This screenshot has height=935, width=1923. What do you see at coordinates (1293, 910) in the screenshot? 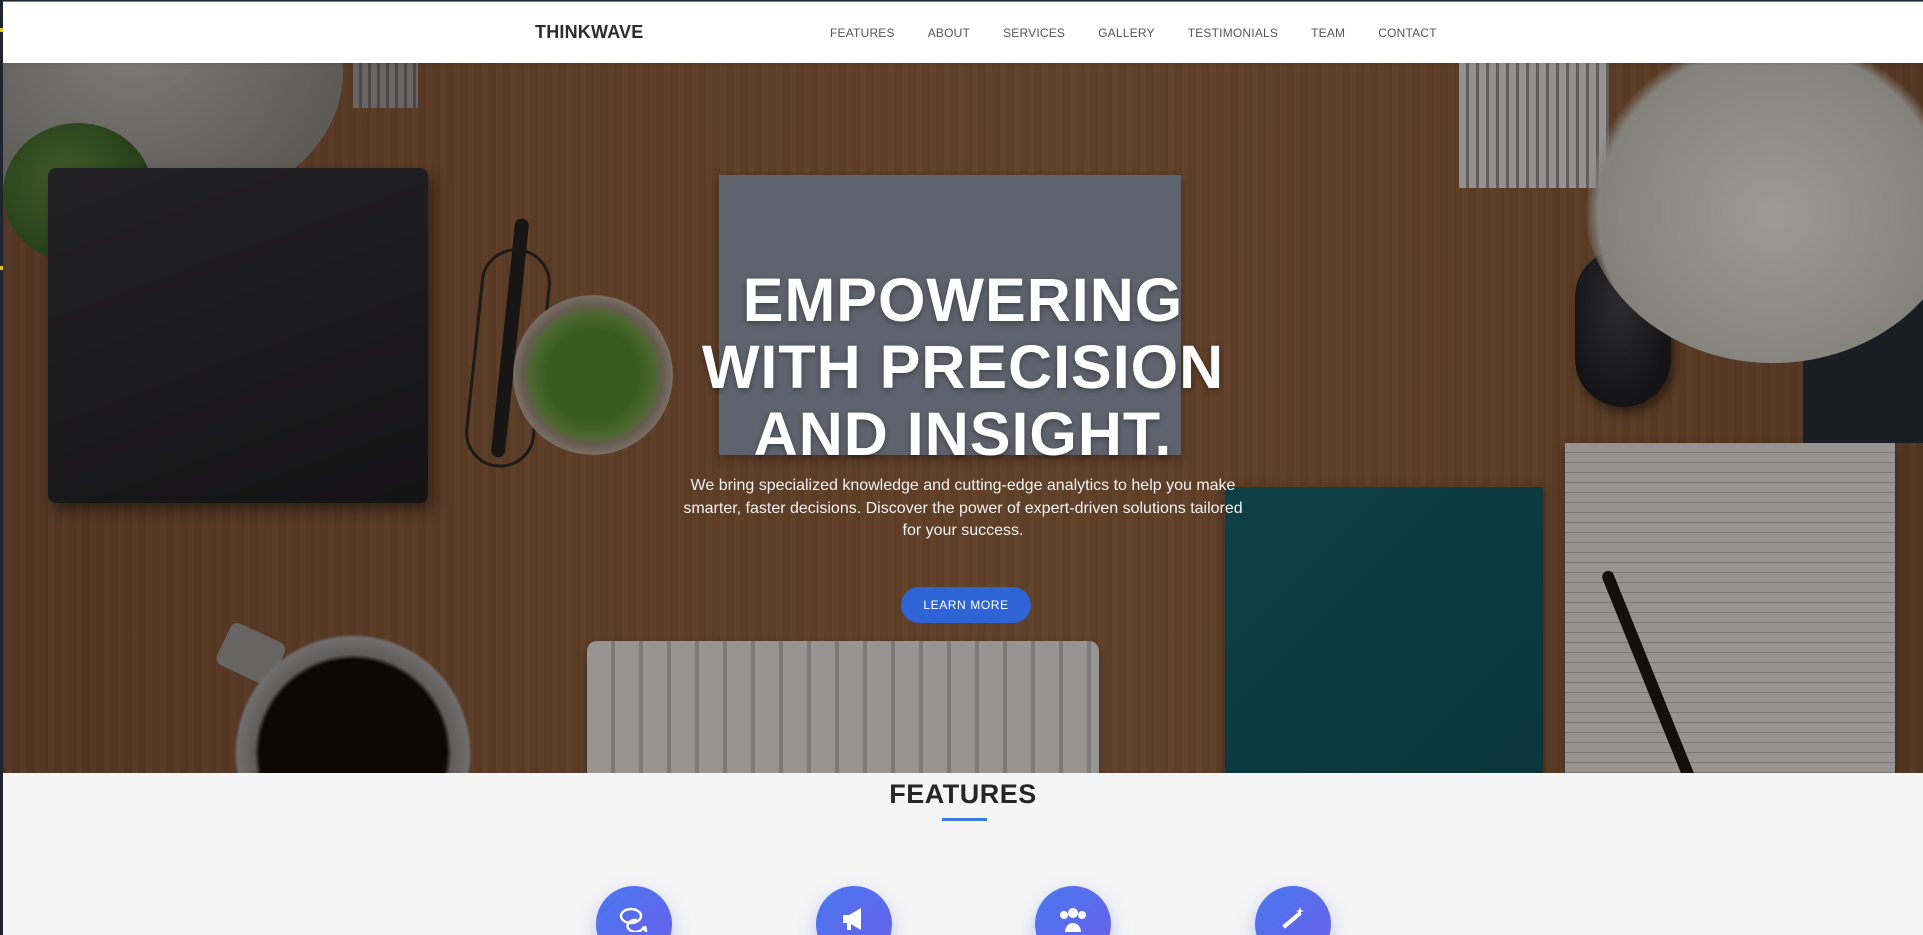
I see `magic-wand-icon` at bounding box center [1293, 910].